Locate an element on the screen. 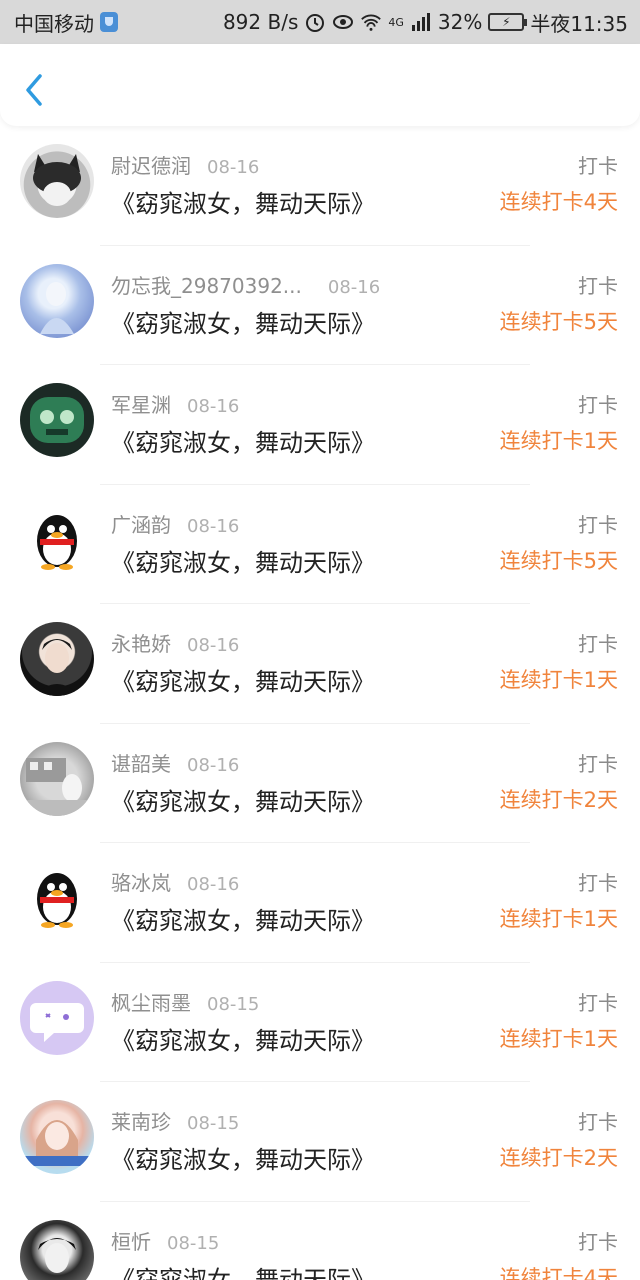  list-item: 枫尘雨墨 08-15 《窈窕淑女，舞动天际》 打卡 连续打卡1天 is located at coordinates (320, 1023).